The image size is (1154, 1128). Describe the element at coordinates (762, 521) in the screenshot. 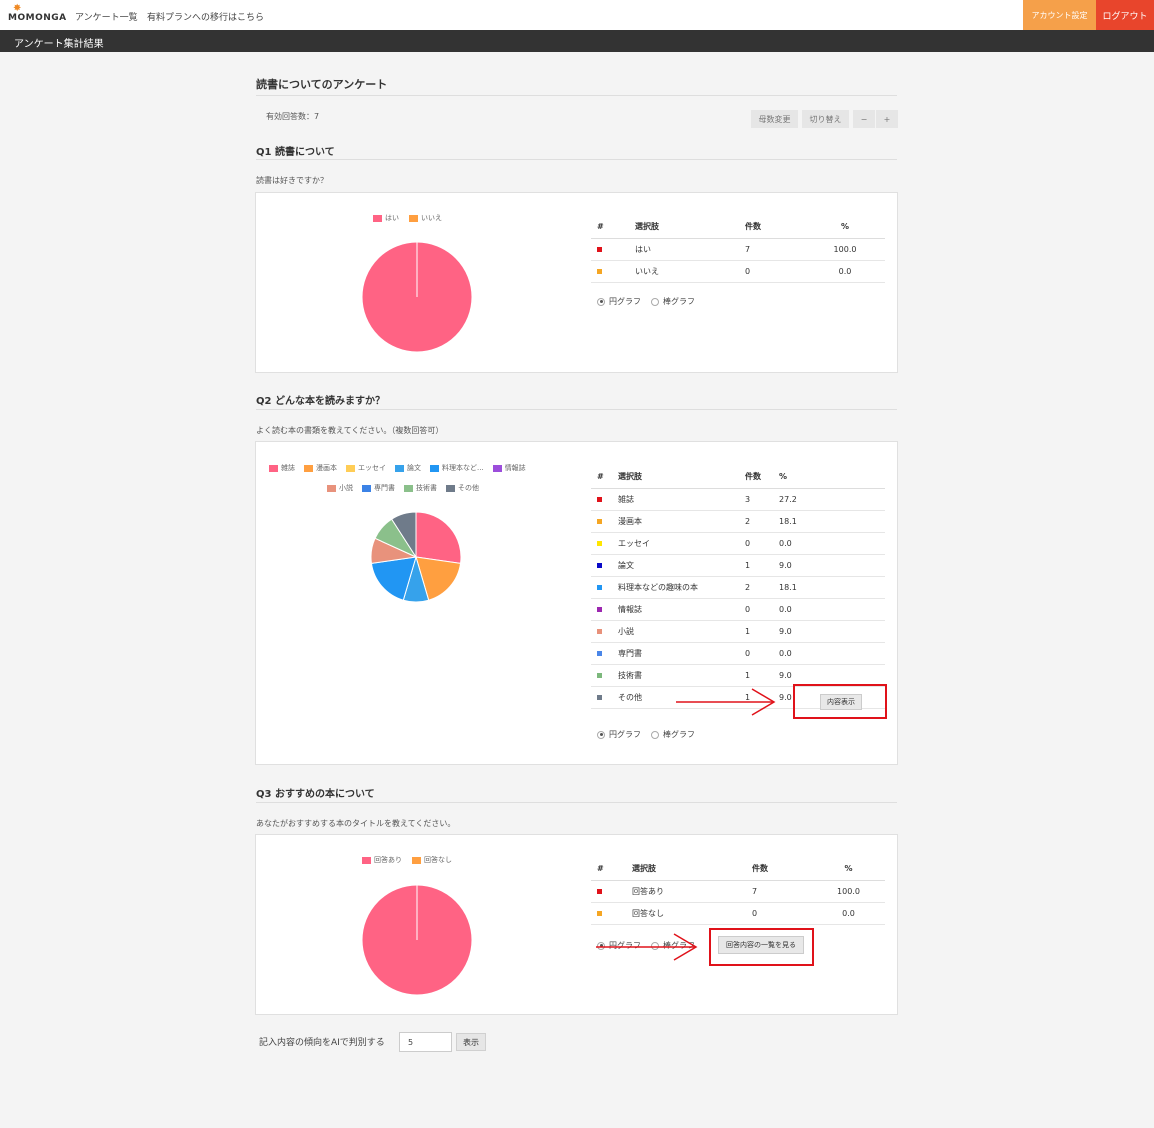

I see `choice-count: 2` at that location.